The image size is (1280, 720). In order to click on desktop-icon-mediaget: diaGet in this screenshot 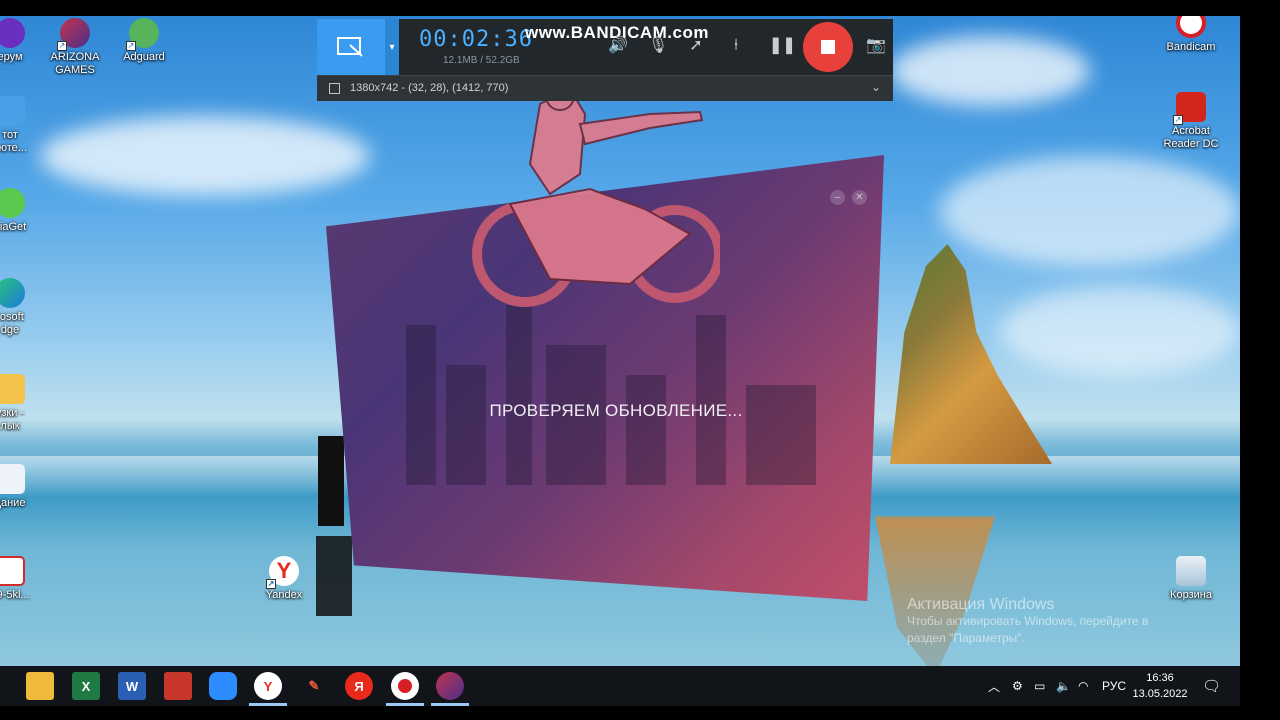, I will do `click(24, 211)`.